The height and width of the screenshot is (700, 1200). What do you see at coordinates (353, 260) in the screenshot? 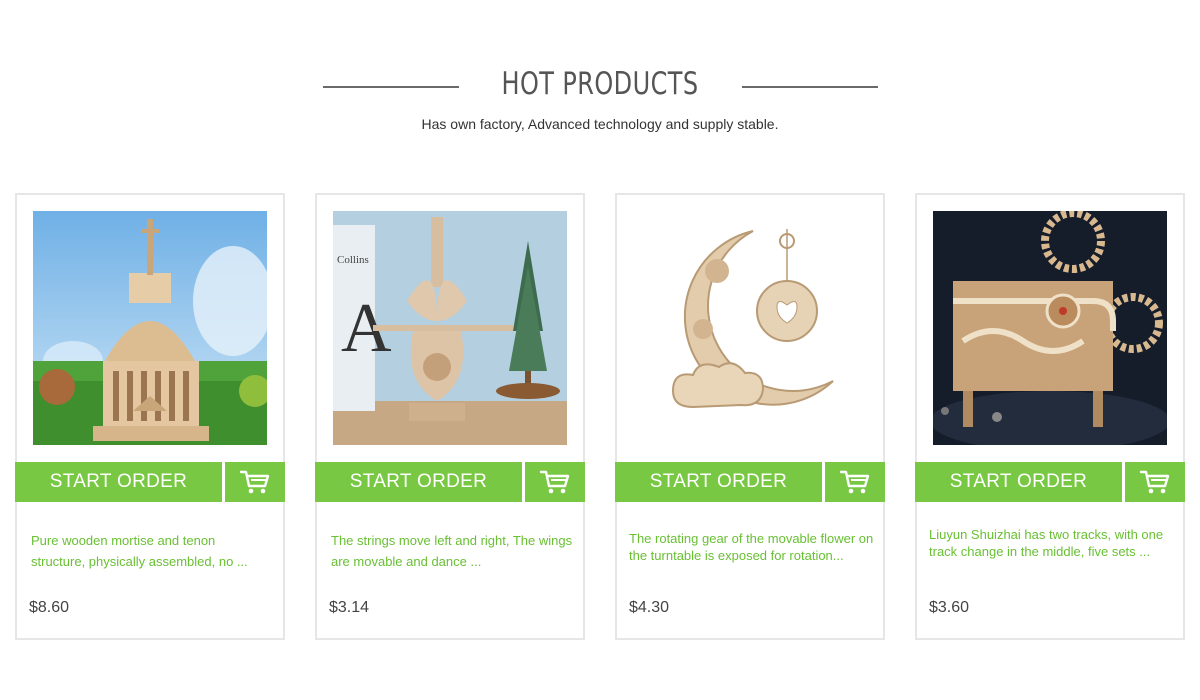
I see `svg-text: Collins` at bounding box center [353, 260].